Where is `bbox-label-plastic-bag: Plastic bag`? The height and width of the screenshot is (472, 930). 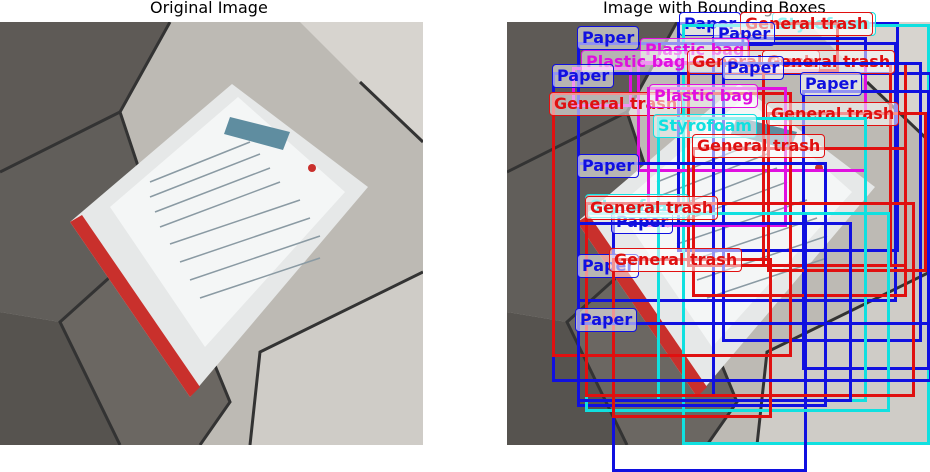
bbox-label-plastic-bag: Plastic bag is located at coordinates (704, 96).